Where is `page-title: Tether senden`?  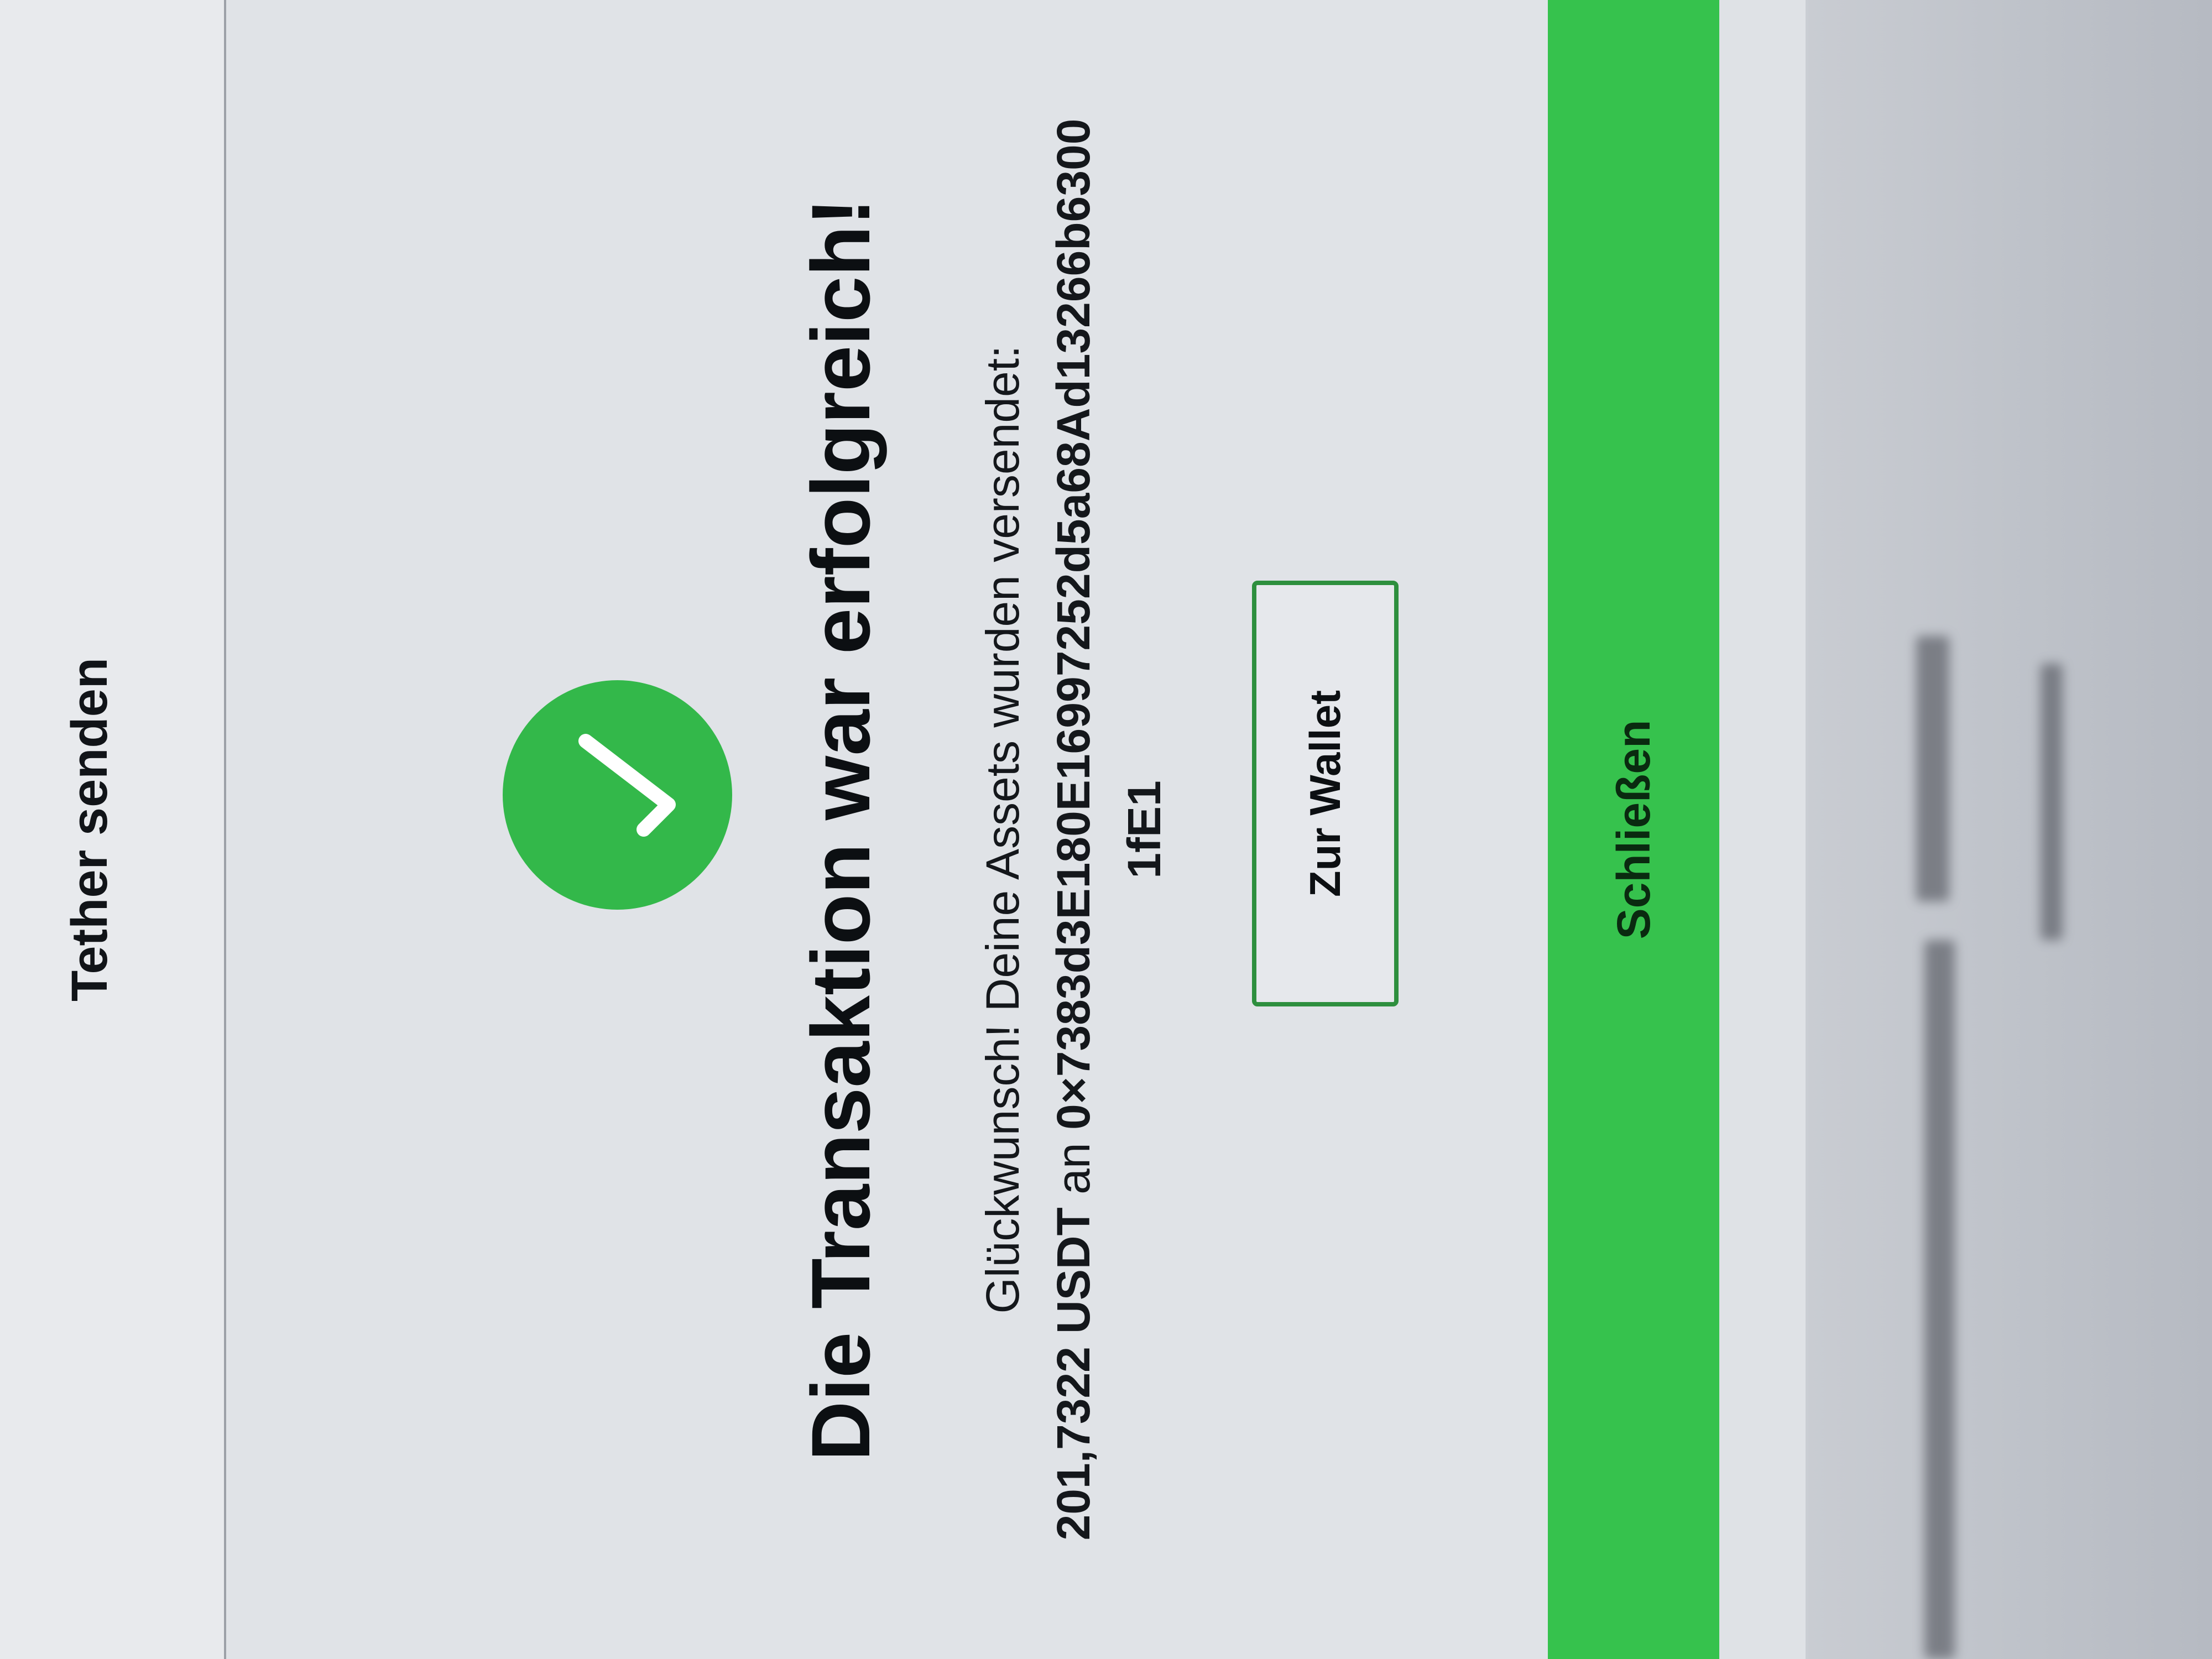
page-title: Tether senden is located at coordinates (89, 830).